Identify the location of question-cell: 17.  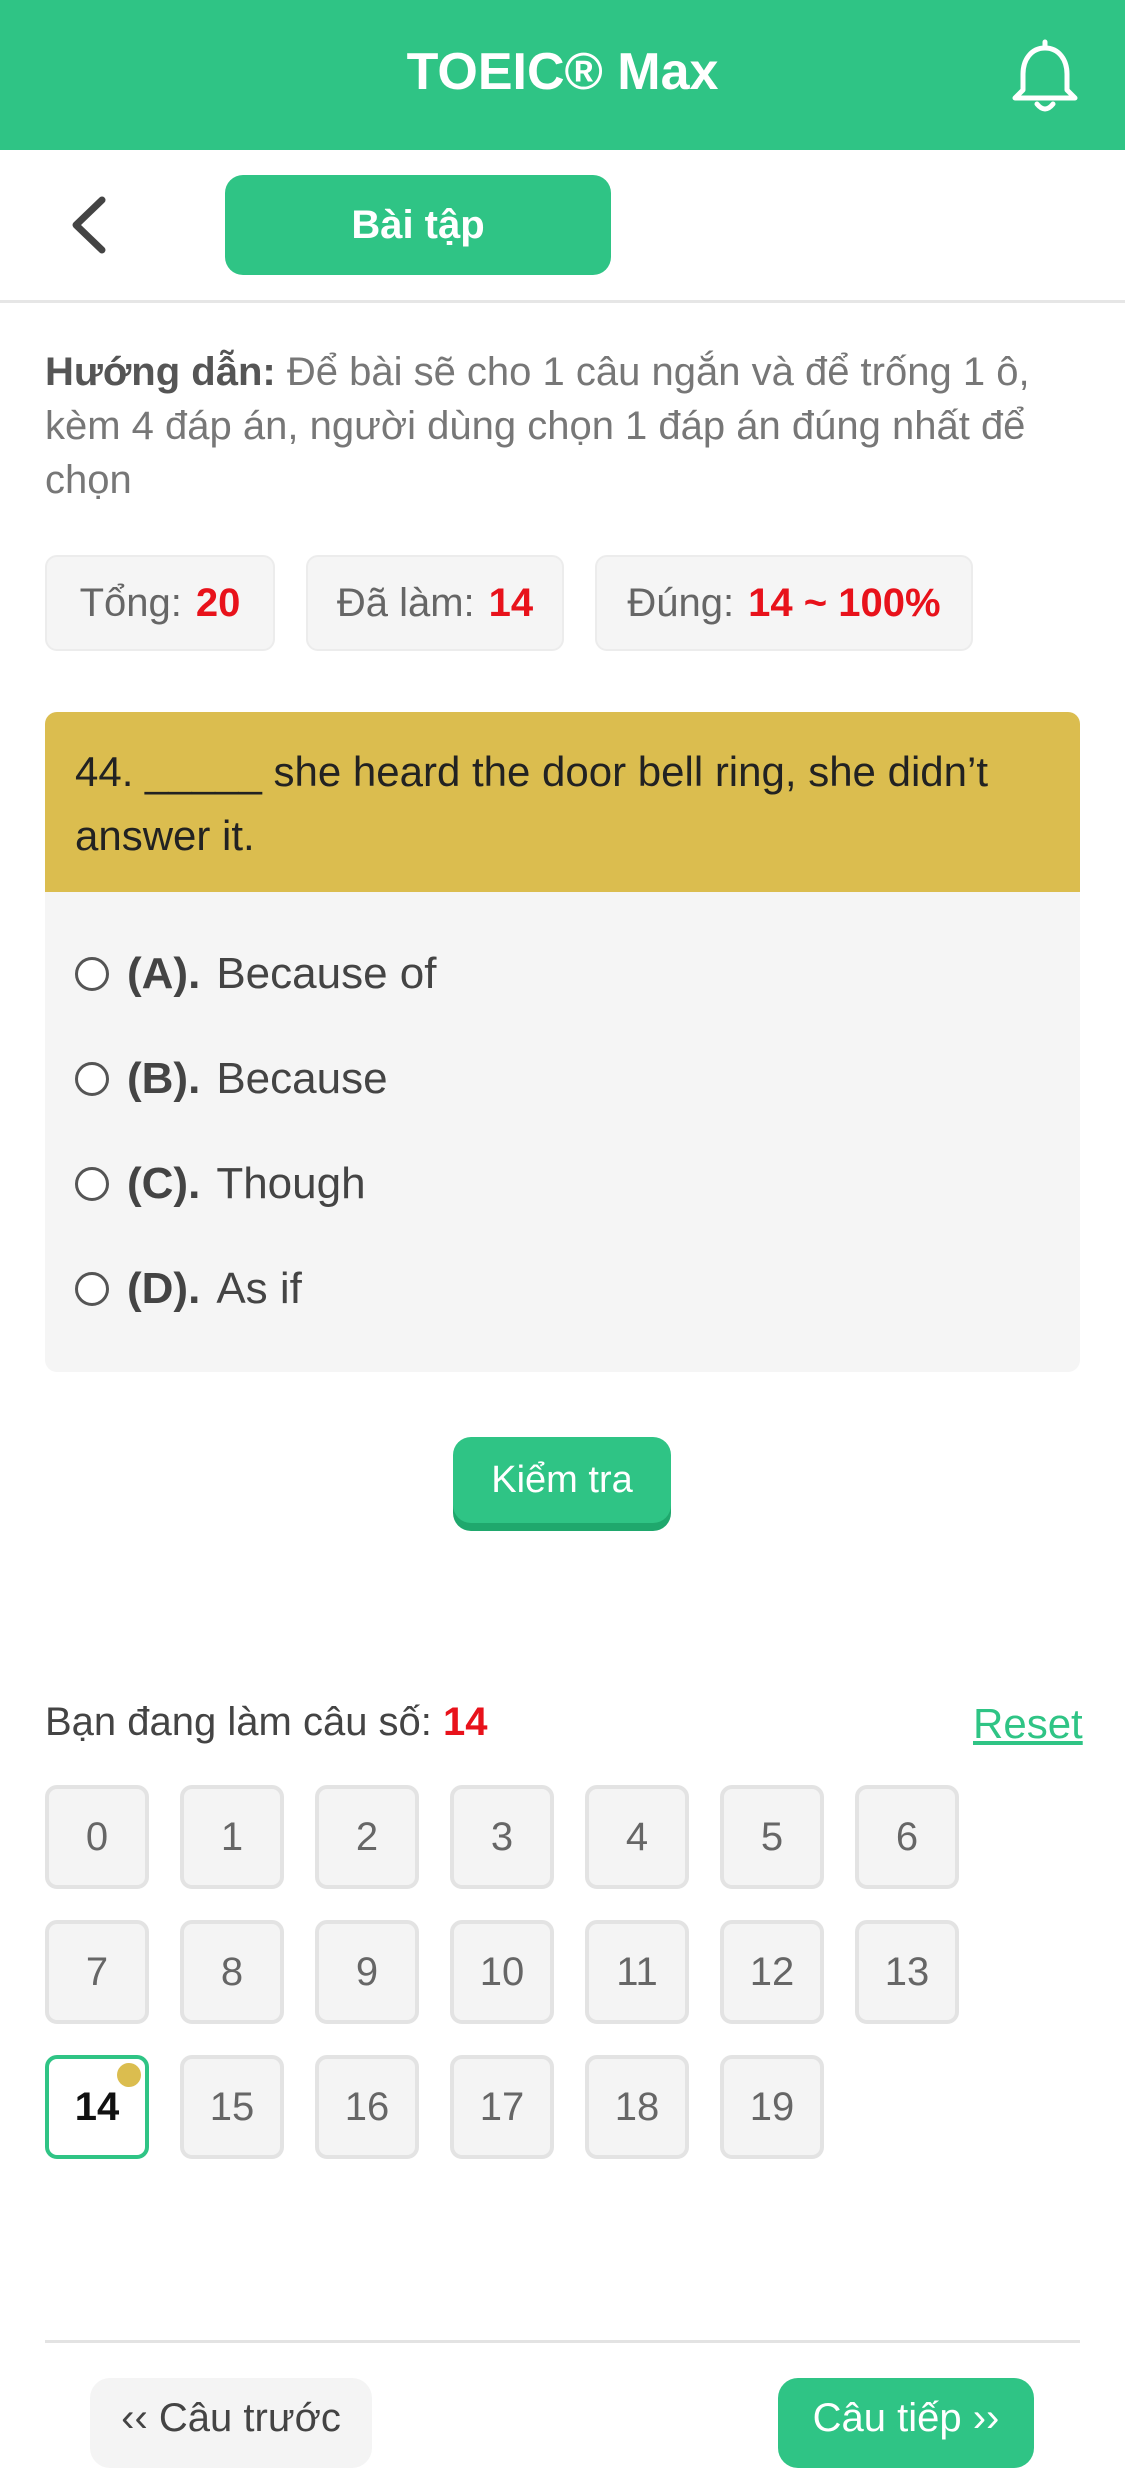
(502, 2107).